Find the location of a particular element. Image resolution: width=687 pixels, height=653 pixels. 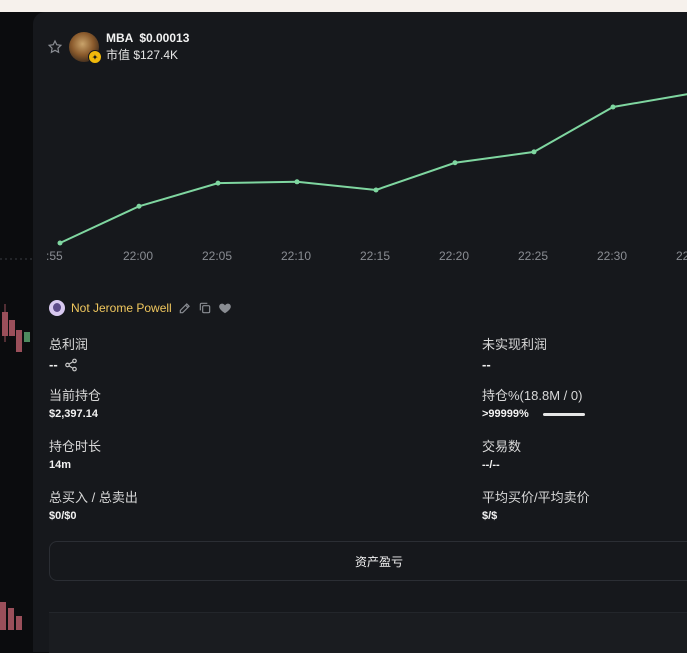

stat-total-profit: 总利润 -- is located at coordinates (68, 353).